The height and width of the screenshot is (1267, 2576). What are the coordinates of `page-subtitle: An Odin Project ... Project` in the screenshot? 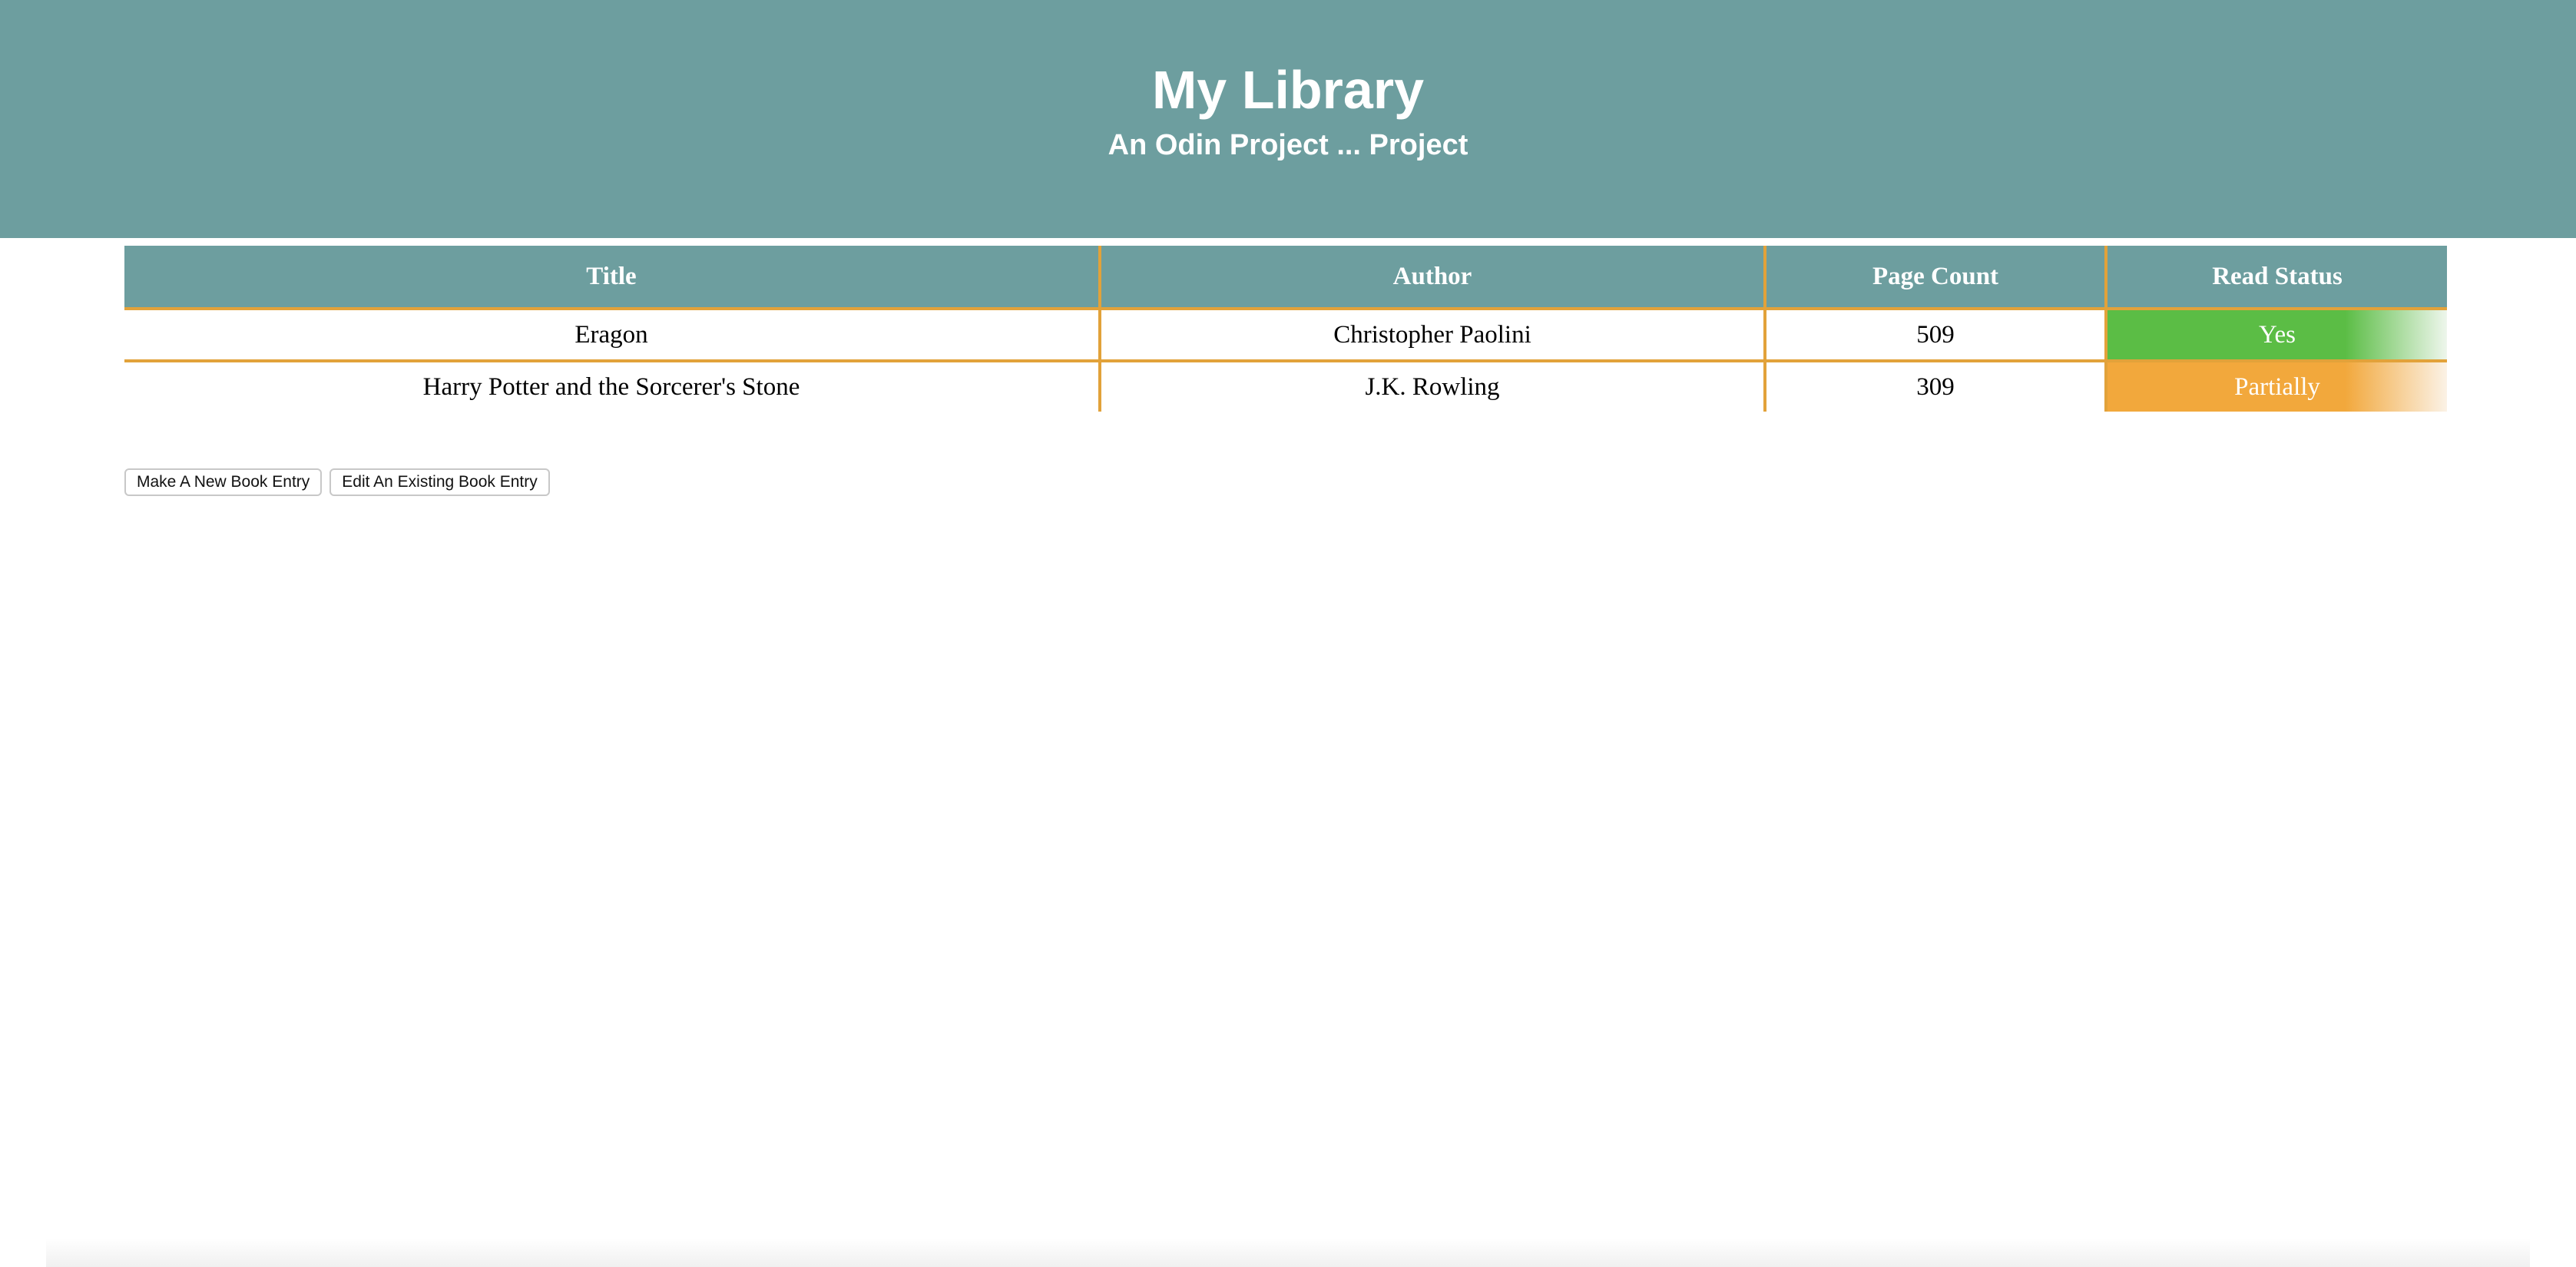 It's located at (1288, 145).